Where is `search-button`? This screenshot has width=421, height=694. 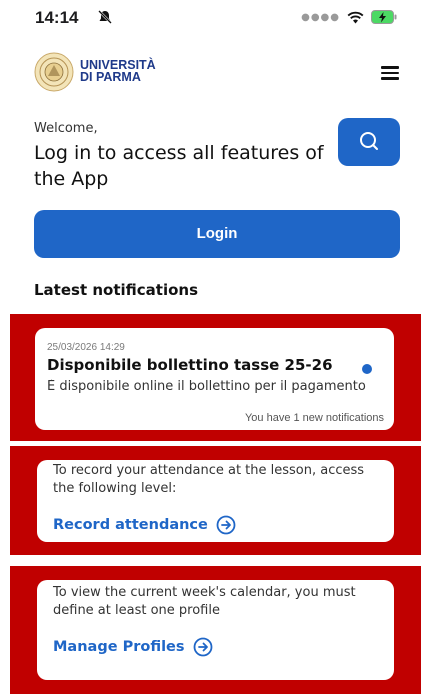 search-button is located at coordinates (369, 142).